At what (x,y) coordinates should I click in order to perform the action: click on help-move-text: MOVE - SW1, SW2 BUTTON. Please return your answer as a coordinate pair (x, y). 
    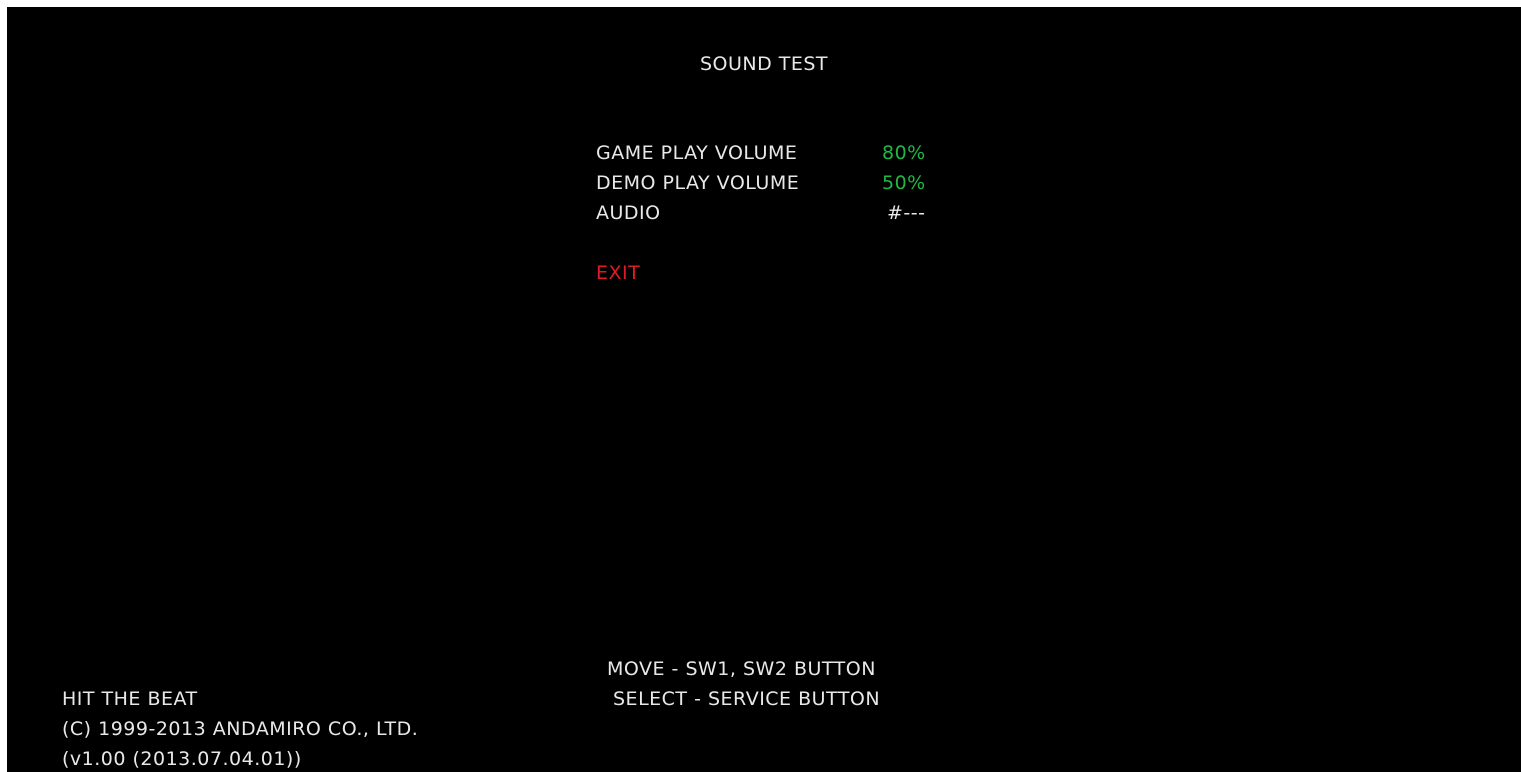
    Looking at the image, I should click on (741, 669).